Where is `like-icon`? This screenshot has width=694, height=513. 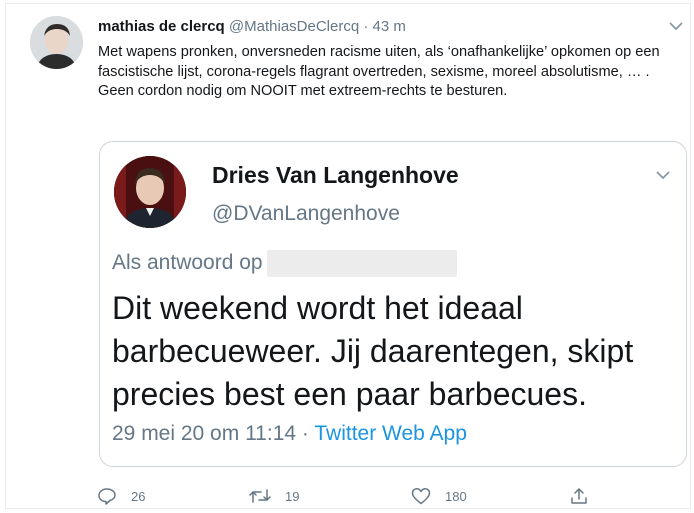 like-icon is located at coordinates (421, 496).